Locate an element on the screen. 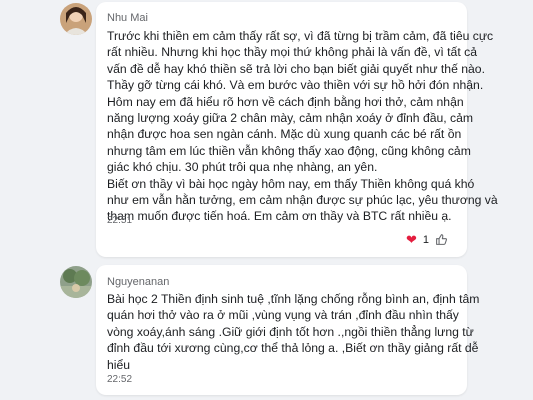 Image resolution: width=533 pixels, height=400 pixels. reaction-count: 1 is located at coordinates (426, 239).